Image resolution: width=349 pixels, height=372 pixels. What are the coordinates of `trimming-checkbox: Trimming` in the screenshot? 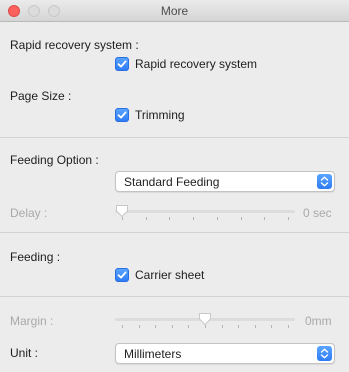 It's located at (150, 115).